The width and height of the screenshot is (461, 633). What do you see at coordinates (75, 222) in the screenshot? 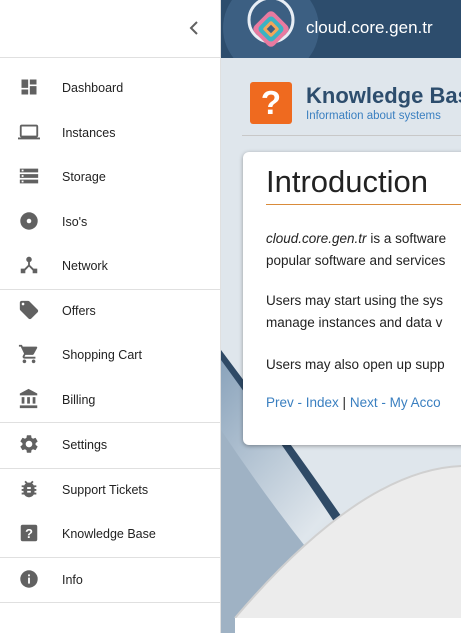
I see `sidebar-item-label: Iso's` at bounding box center [75, 222].